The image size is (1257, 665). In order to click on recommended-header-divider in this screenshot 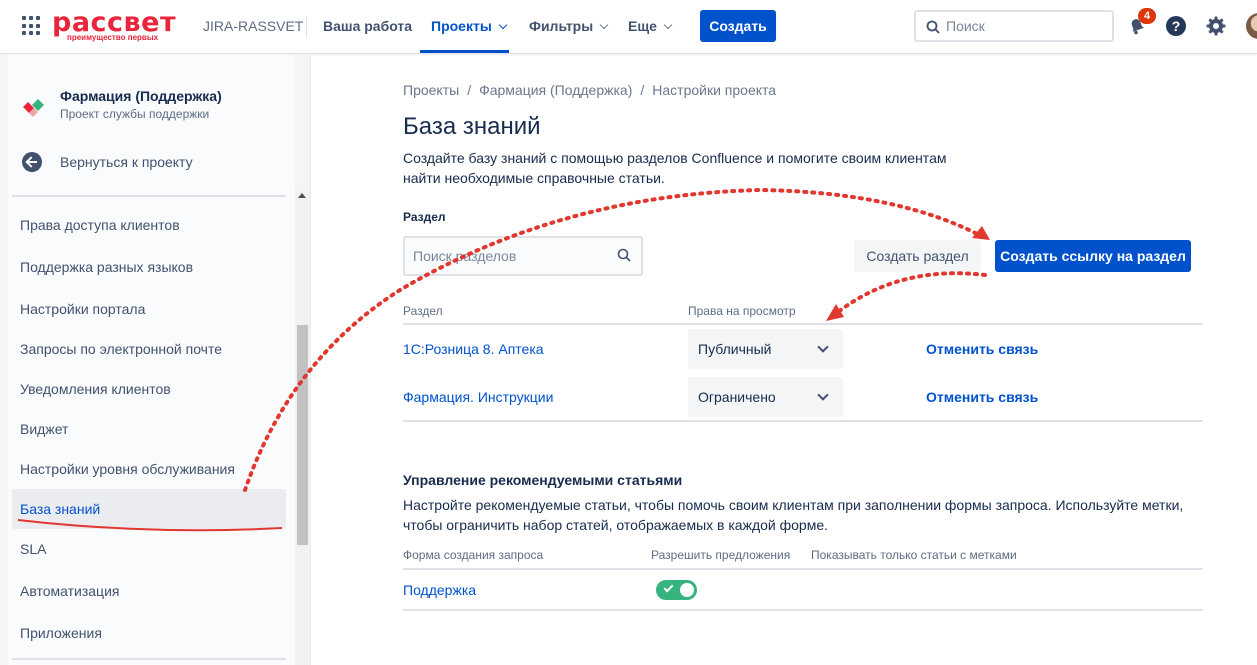, I will do `click(803, 569)`.